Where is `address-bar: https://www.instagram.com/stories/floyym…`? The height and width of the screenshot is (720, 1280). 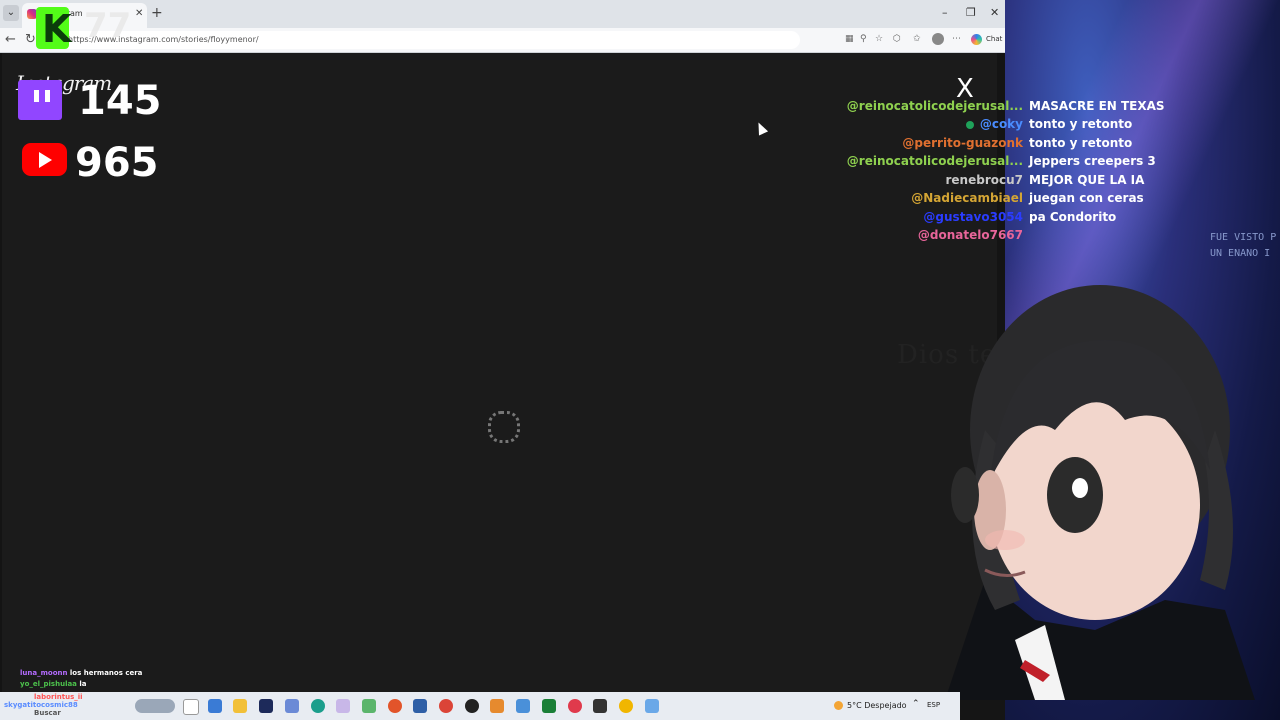
address-bar: https://www.instagram.com/stories/floyym… is located at coordinates (420, 40).